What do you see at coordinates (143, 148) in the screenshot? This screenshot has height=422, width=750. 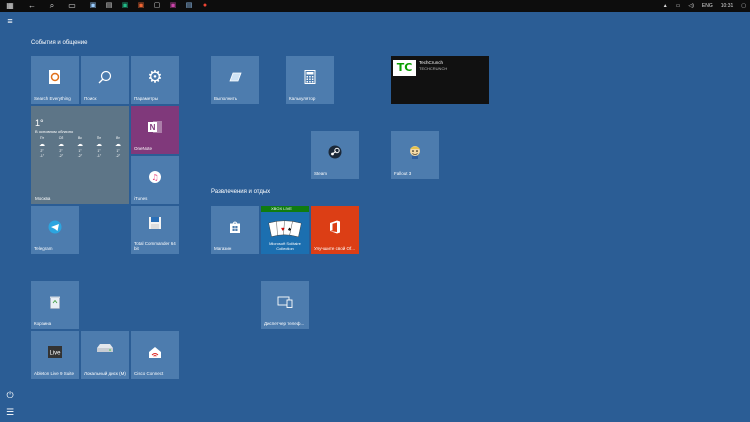 I see `tile-label: OneNote` at bounding box center [143, 148].